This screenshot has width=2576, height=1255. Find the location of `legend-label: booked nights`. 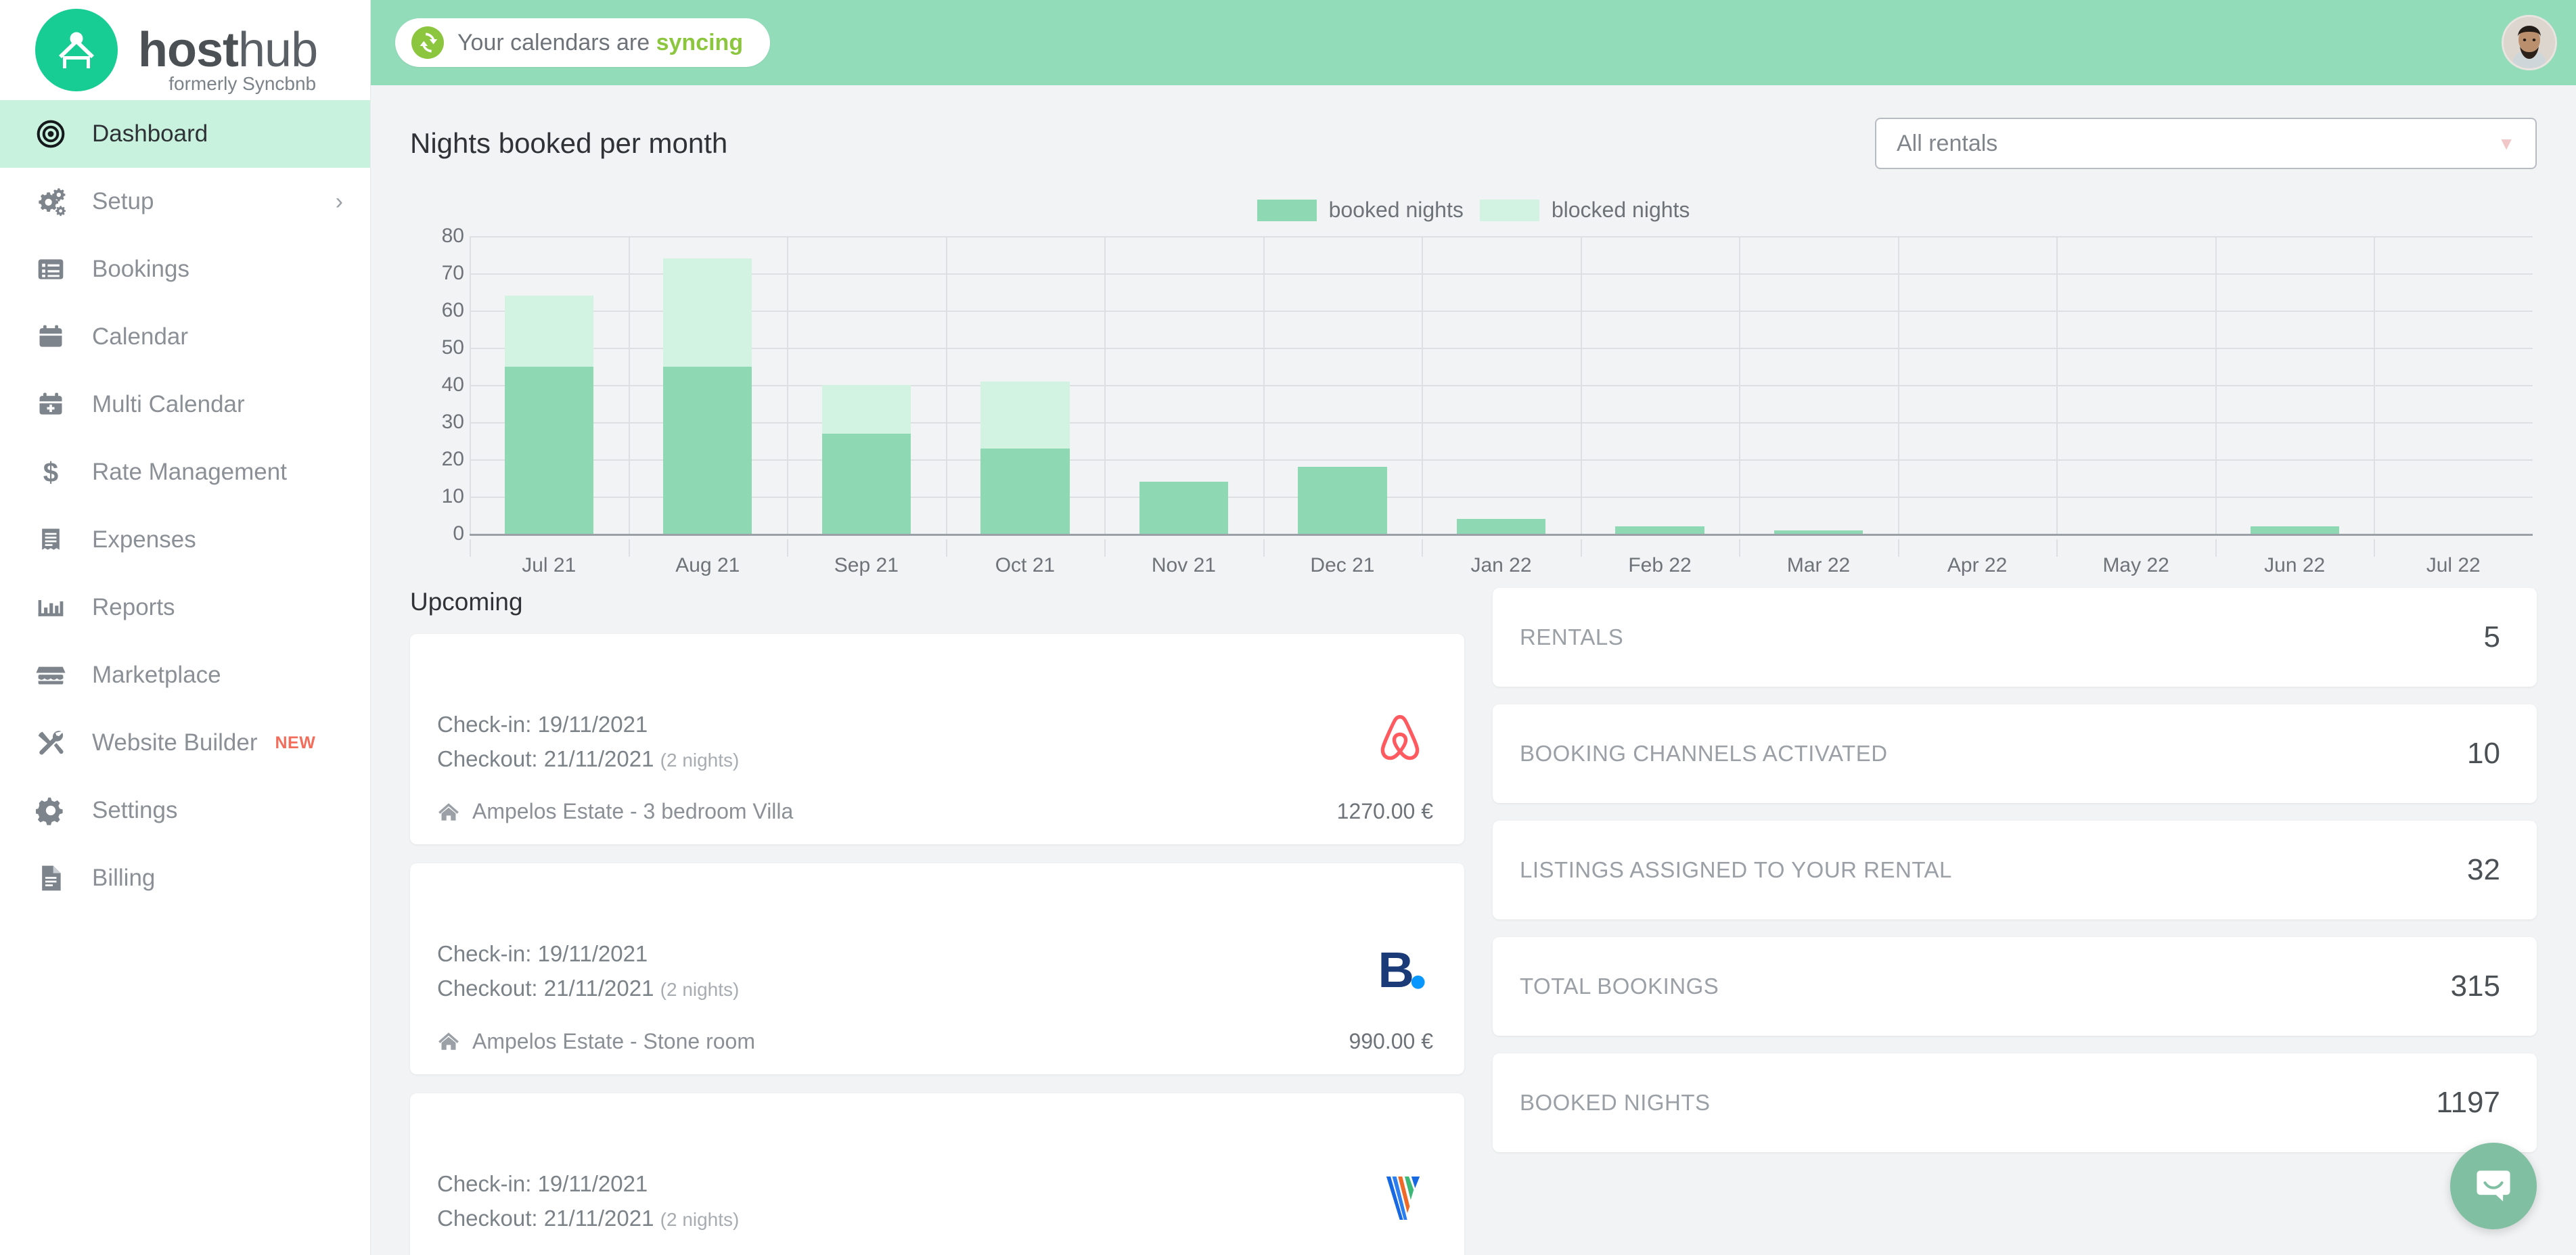

legend-label: booked nights is located at coordinates (1396, 210).